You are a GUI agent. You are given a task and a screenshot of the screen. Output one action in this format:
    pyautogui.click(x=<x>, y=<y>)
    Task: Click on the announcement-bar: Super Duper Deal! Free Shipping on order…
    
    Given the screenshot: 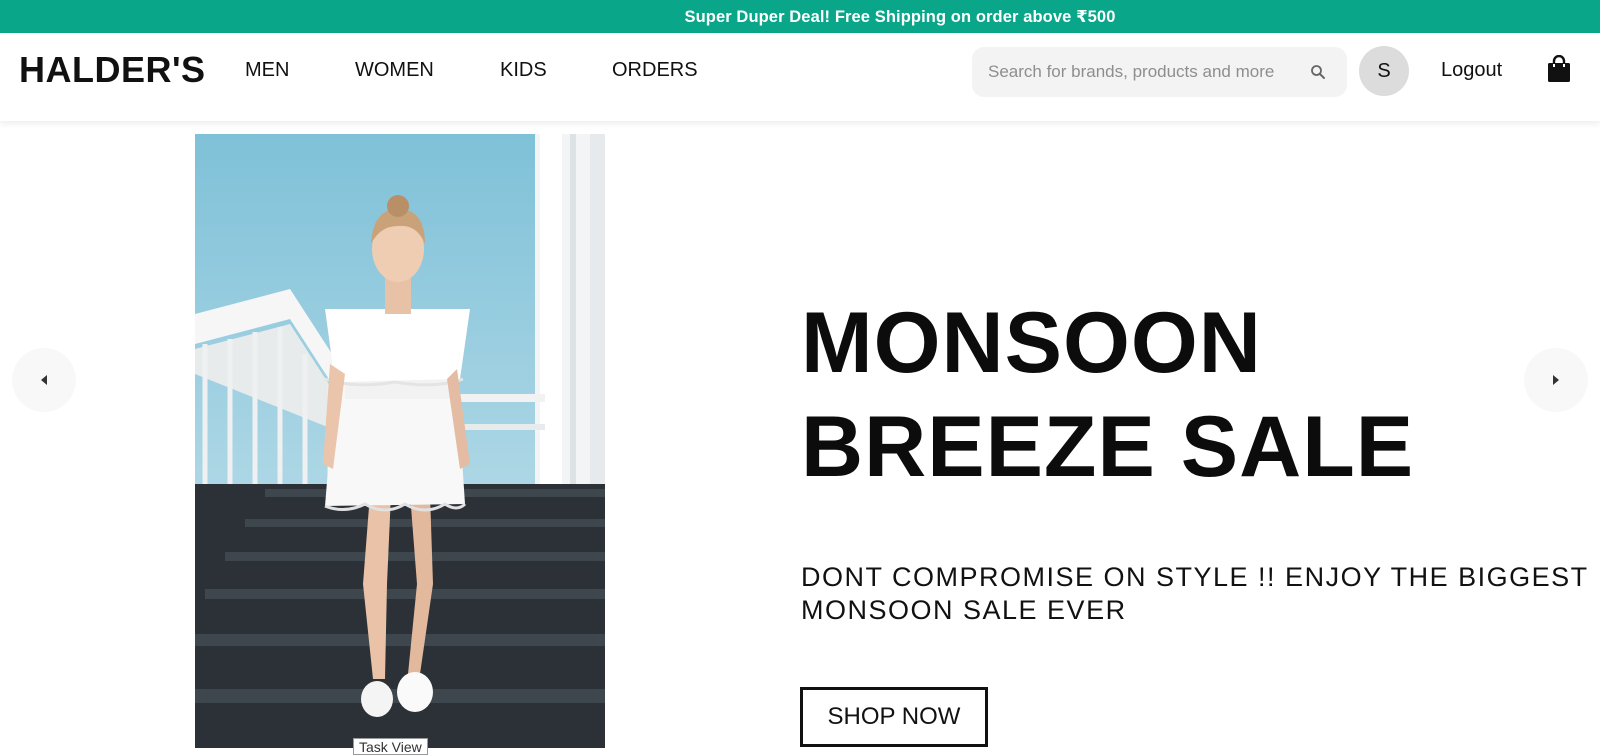 What is the action you would take?
    pyautogui.click(x=800, y=16)
    